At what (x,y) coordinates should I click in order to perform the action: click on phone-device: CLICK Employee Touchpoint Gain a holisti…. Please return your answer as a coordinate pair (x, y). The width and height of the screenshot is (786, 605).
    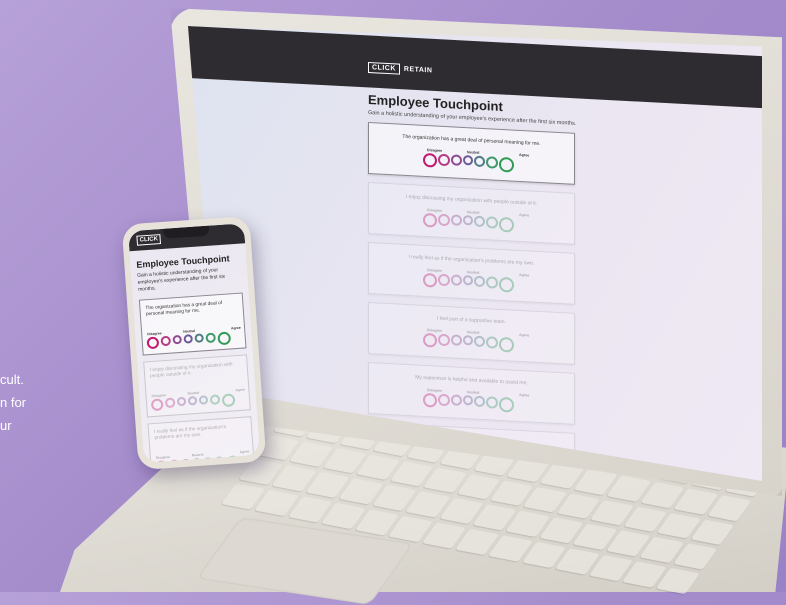
    Looking at the image, I should click on (194, 343).